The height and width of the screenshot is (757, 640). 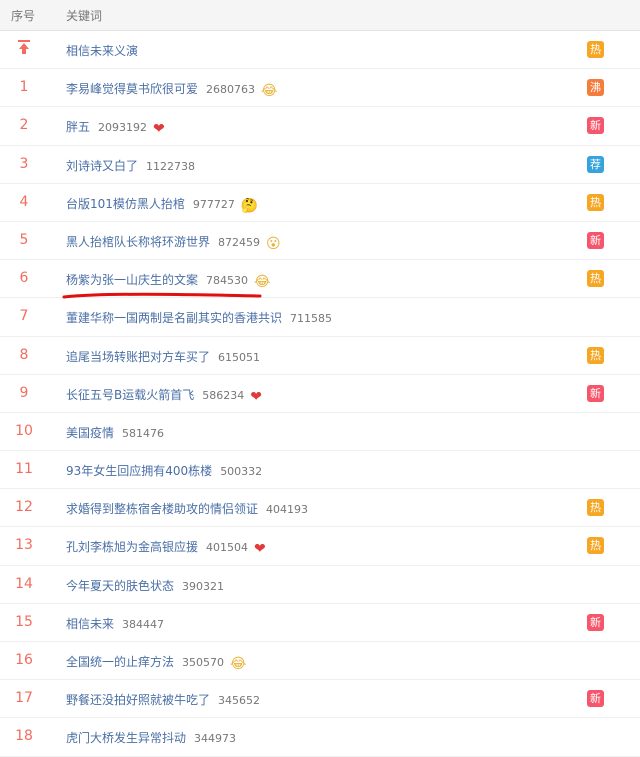 I want to click on keyword-text: 今年夏天的肤色状态, so click(x=120, y=585).